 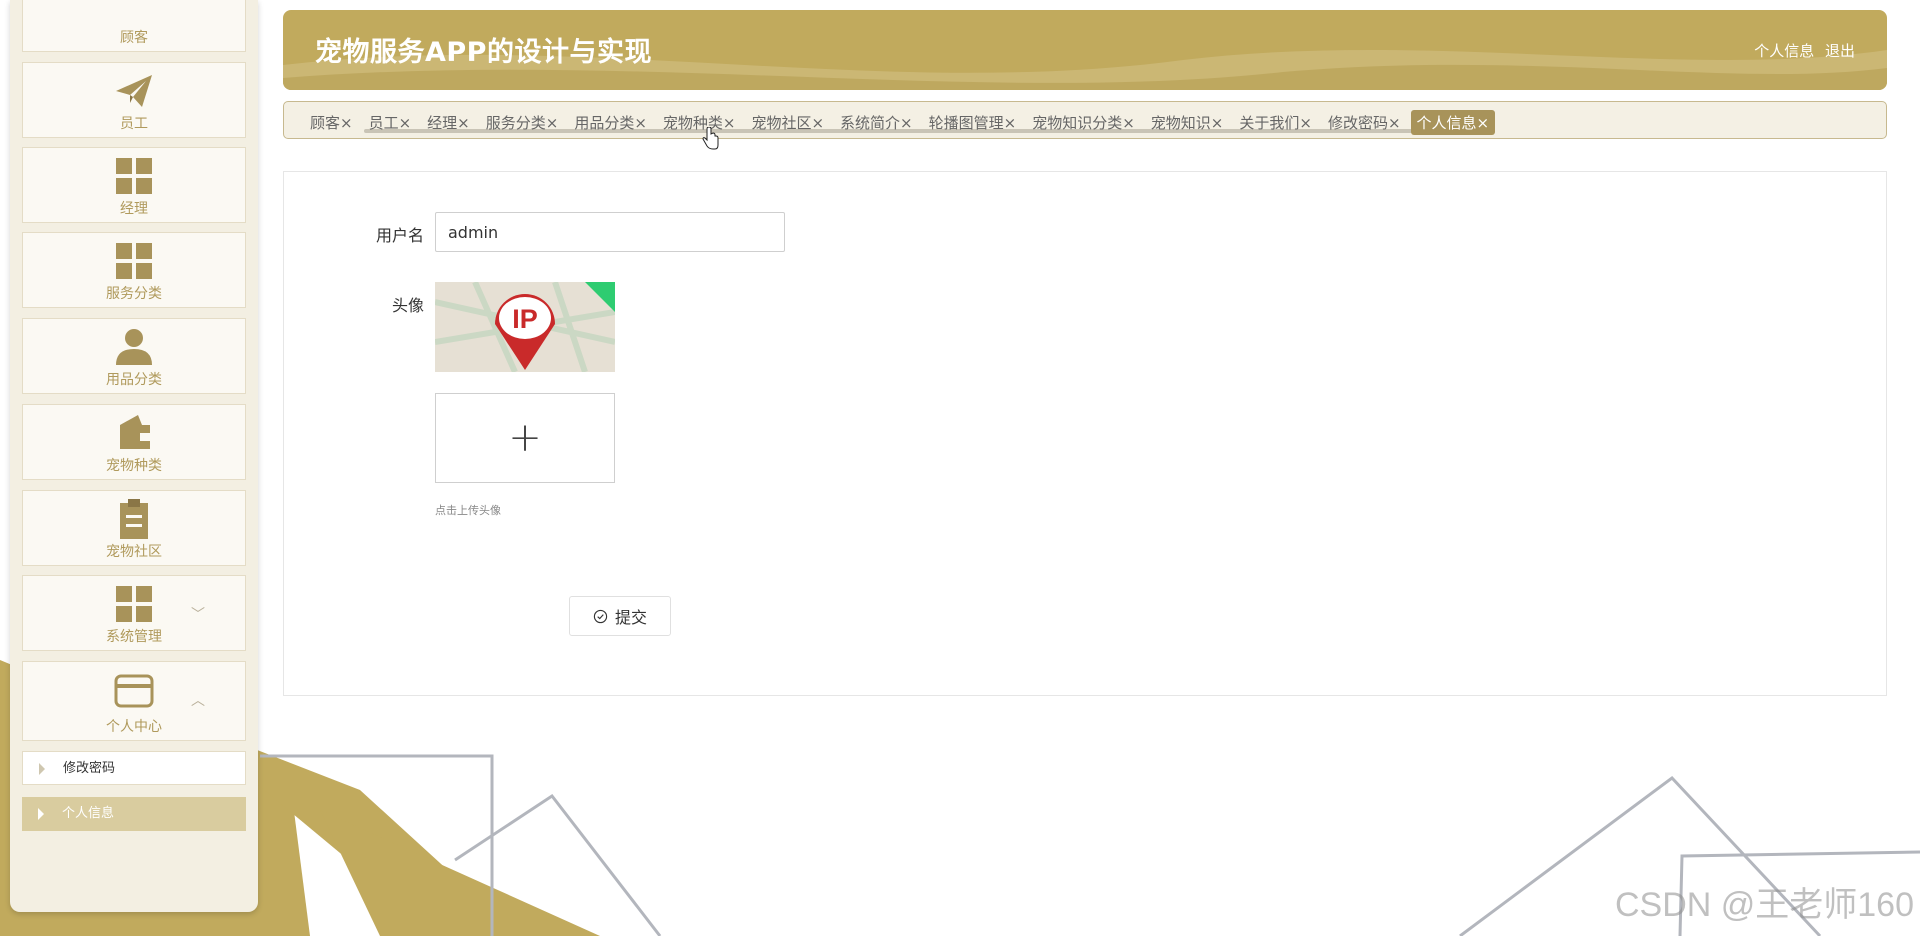 What do you see at coordinates (135, 432) in the screenshot?
I see `wallet-icon` at bounding box center [135, 432].